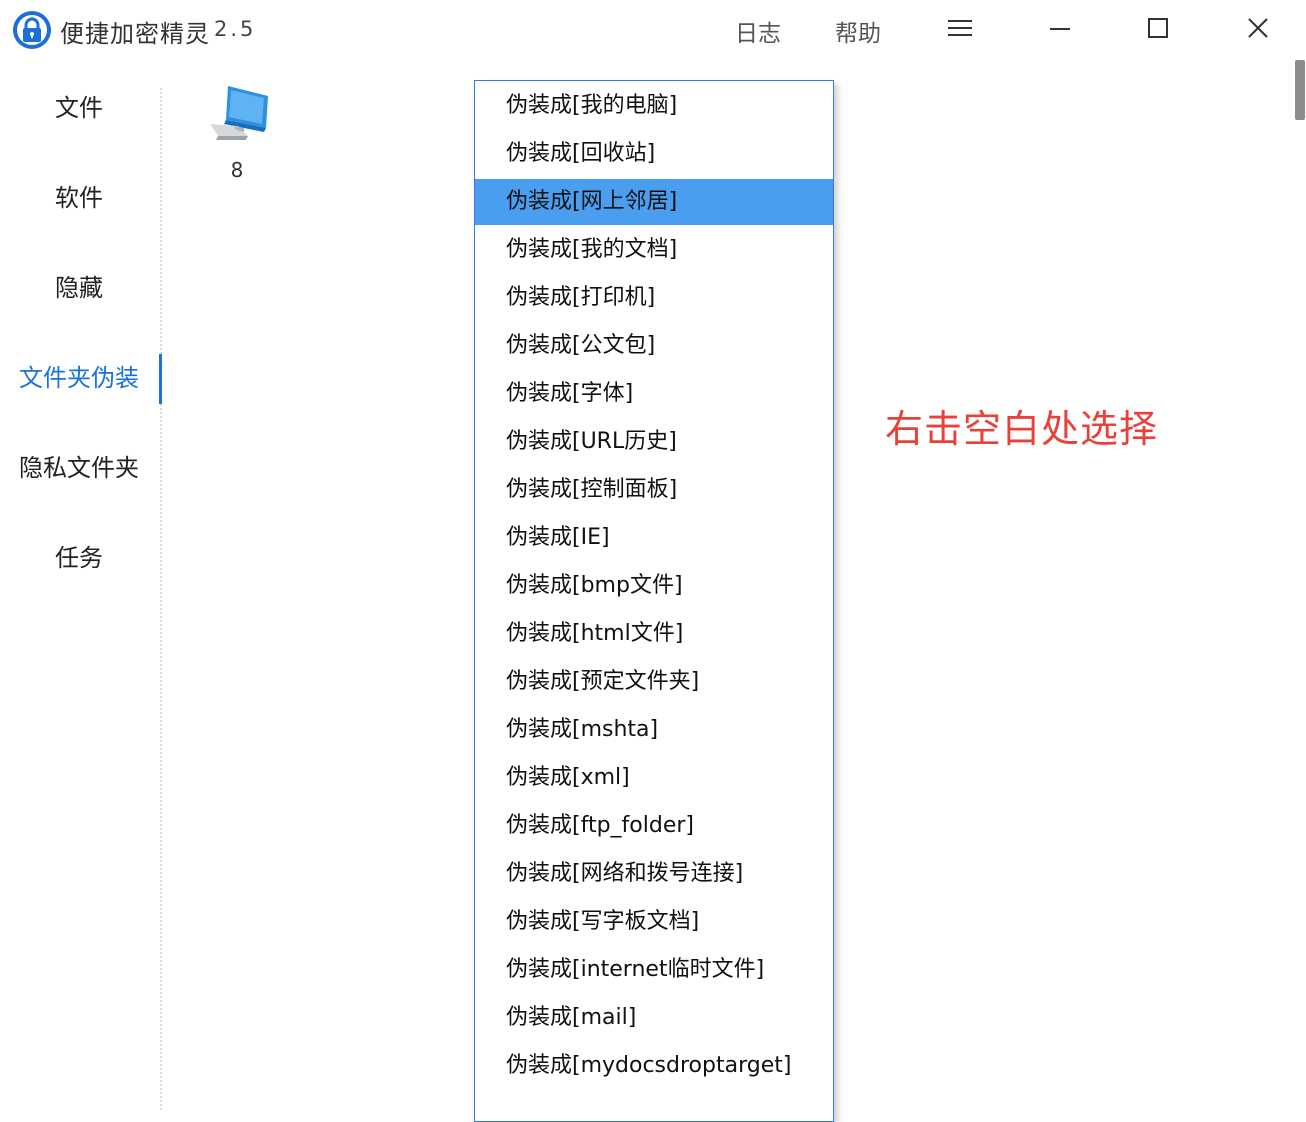 The image size is (1306, 1122). What do you see at coordinates (758, 31) in the screenshot?
I see `log-link: 日志` at bounding box center [758, 31].